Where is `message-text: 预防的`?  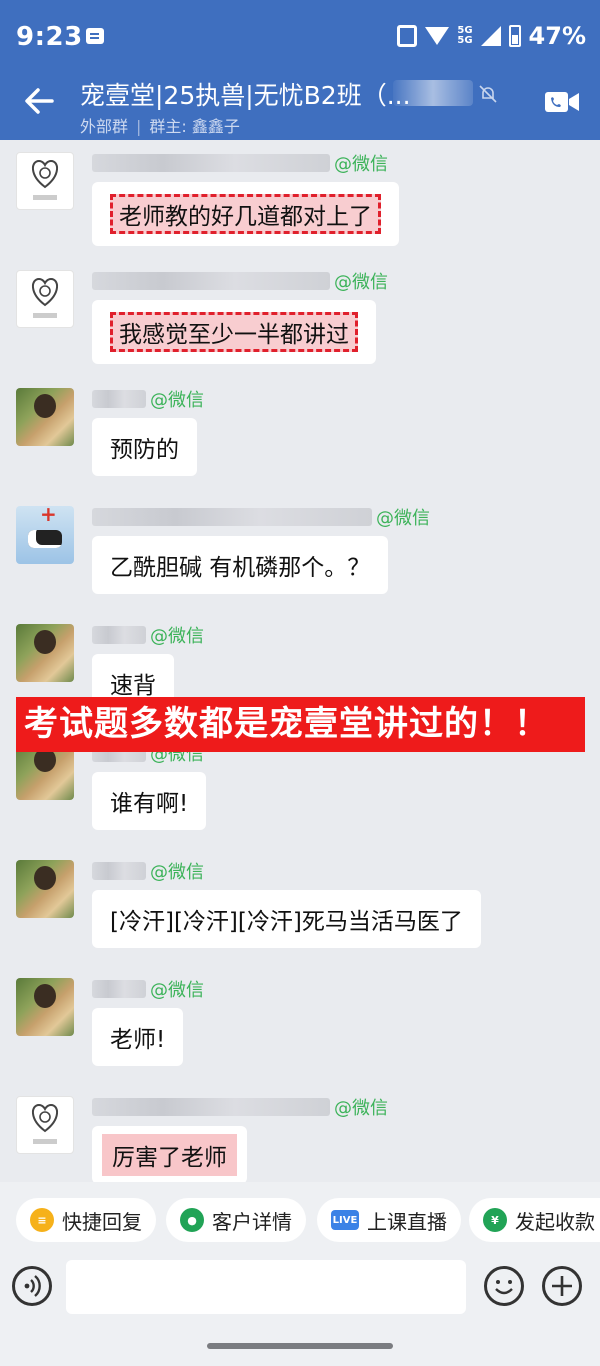
message-text: 预防的 is located at coordinates (144, 450).